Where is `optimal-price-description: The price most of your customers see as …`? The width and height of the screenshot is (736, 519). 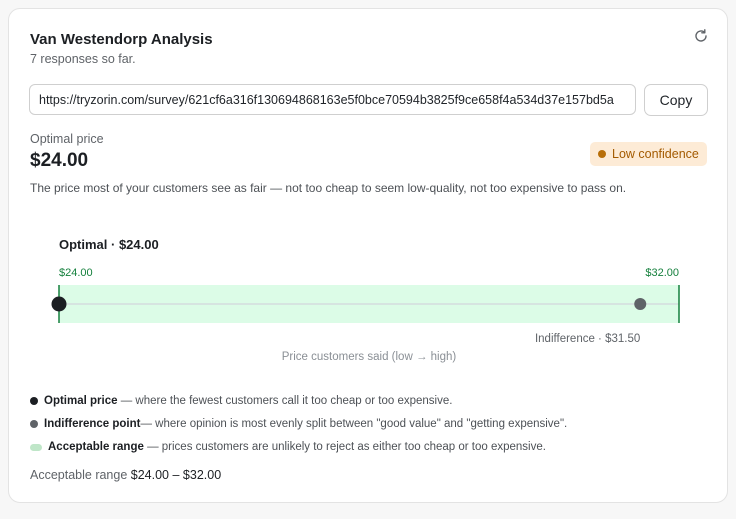 optimal-price-description: The price most of your customers see as … is located at coordinates (328, 188).